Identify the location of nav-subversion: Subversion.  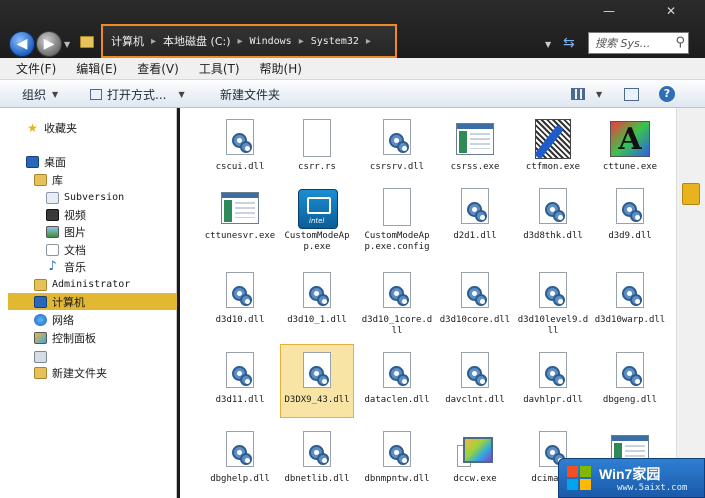
(85, 197).